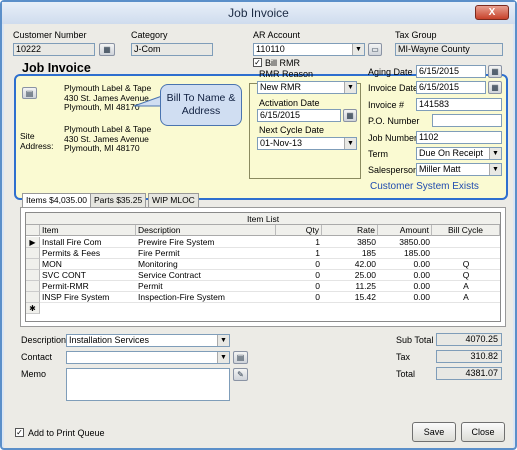  Describe the element at coordinates (405, 253) in the screenshot. I see `cell-amount: 185.00` at that location.